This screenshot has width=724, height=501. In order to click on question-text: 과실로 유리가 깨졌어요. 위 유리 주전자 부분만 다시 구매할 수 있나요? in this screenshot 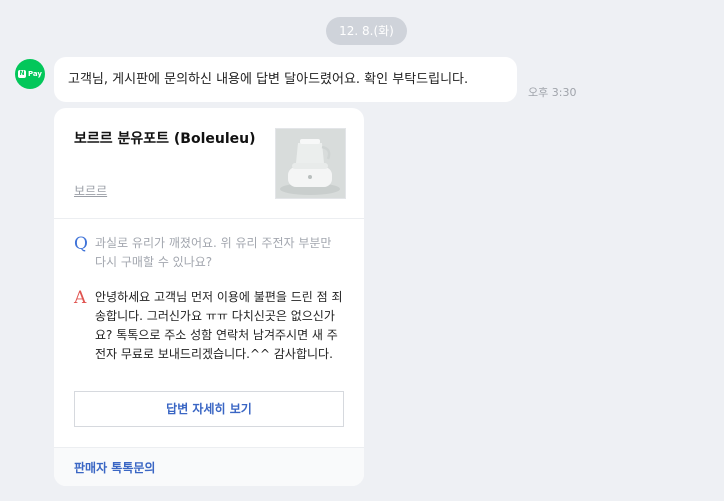, I will do `click(213, 252)`.